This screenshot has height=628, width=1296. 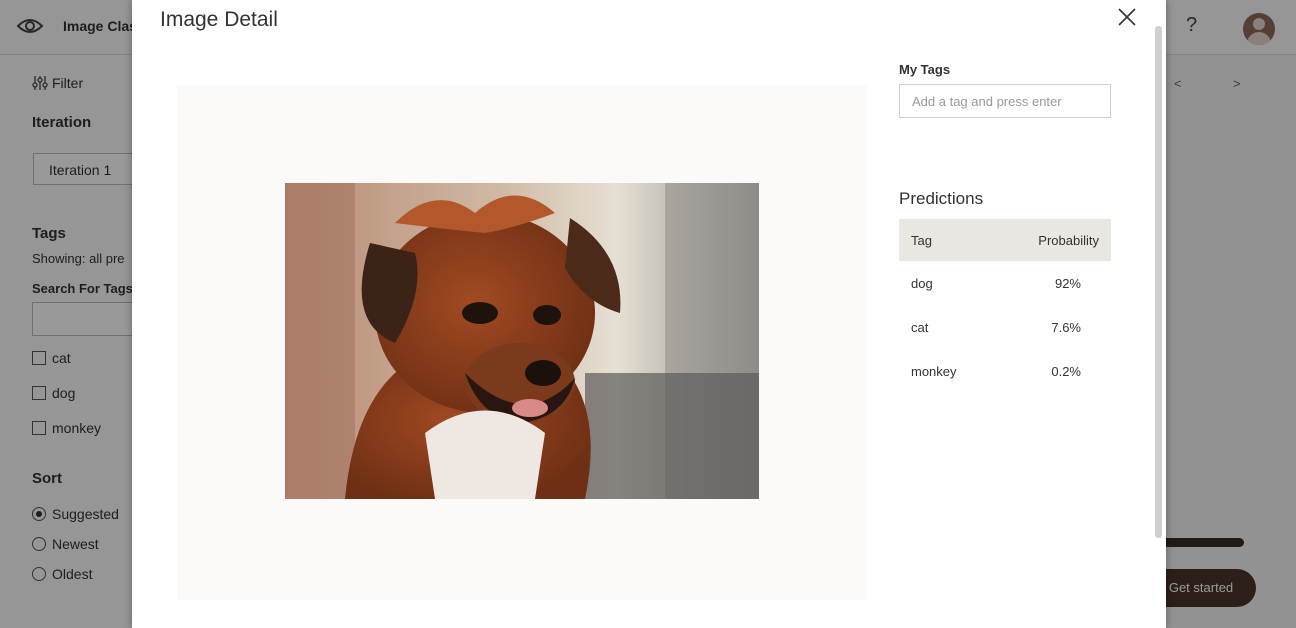 I want to click on prediction-tag: cat, so click(x=920, y=327).